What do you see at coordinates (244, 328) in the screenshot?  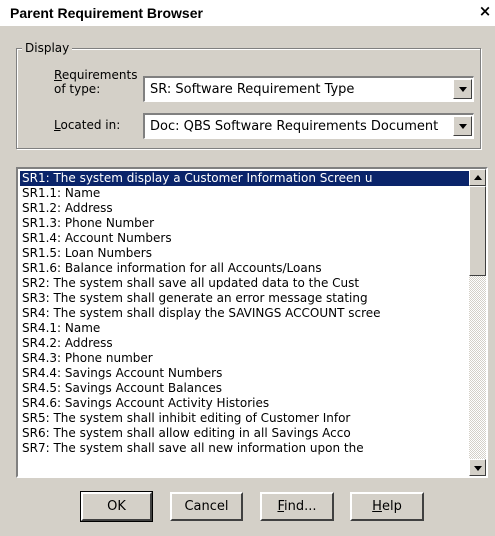 I see `list-item: SR4.1: Name` at bounding box center [244, 328].